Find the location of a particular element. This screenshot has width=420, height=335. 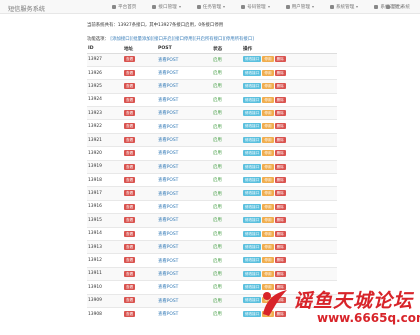

logout-button: 退出系统 is located at coordinates (397, 7).